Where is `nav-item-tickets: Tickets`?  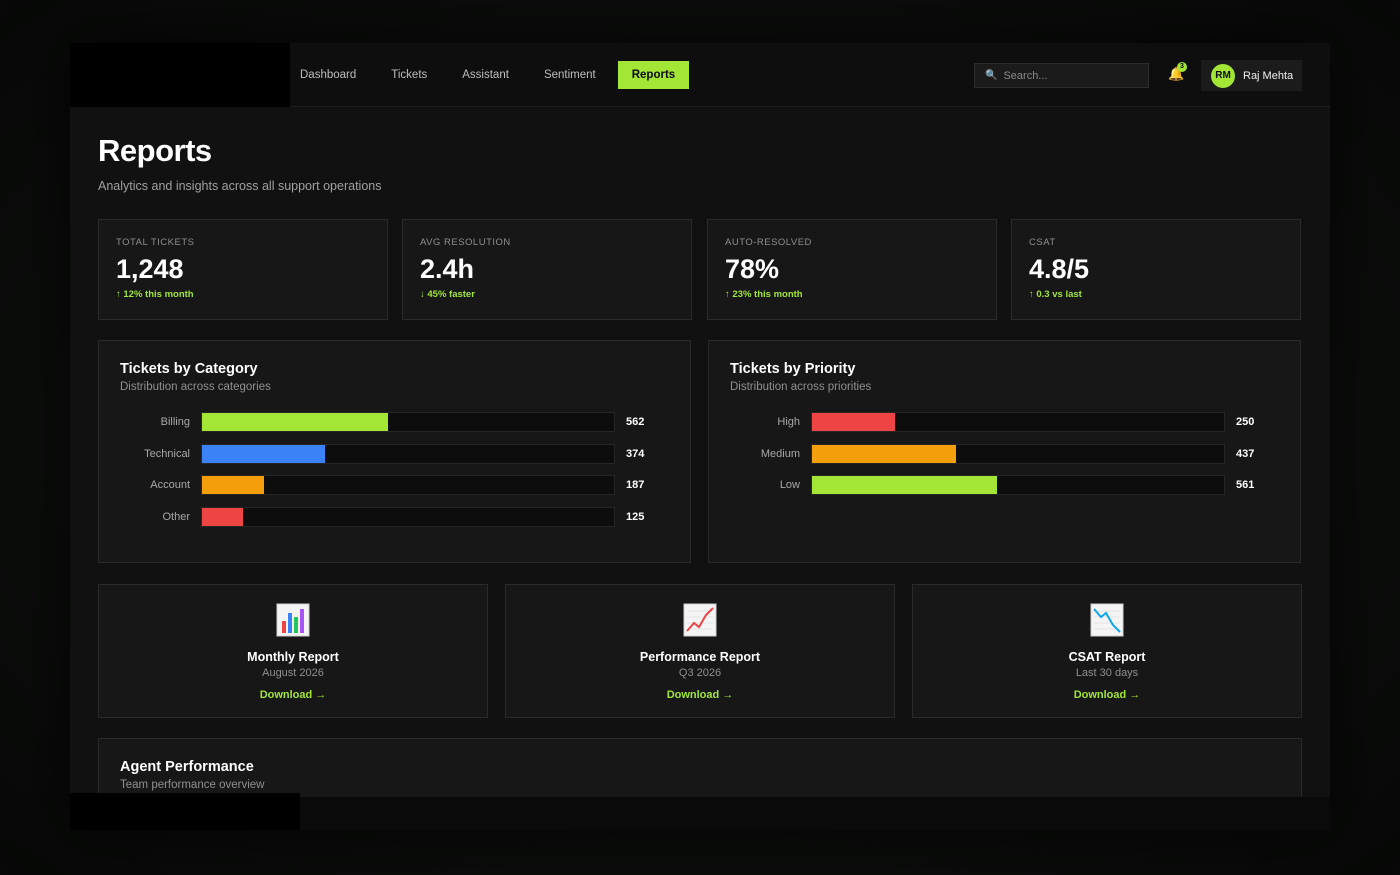
nav-item-tickets: Tickets is located at coordinates (409, 75).